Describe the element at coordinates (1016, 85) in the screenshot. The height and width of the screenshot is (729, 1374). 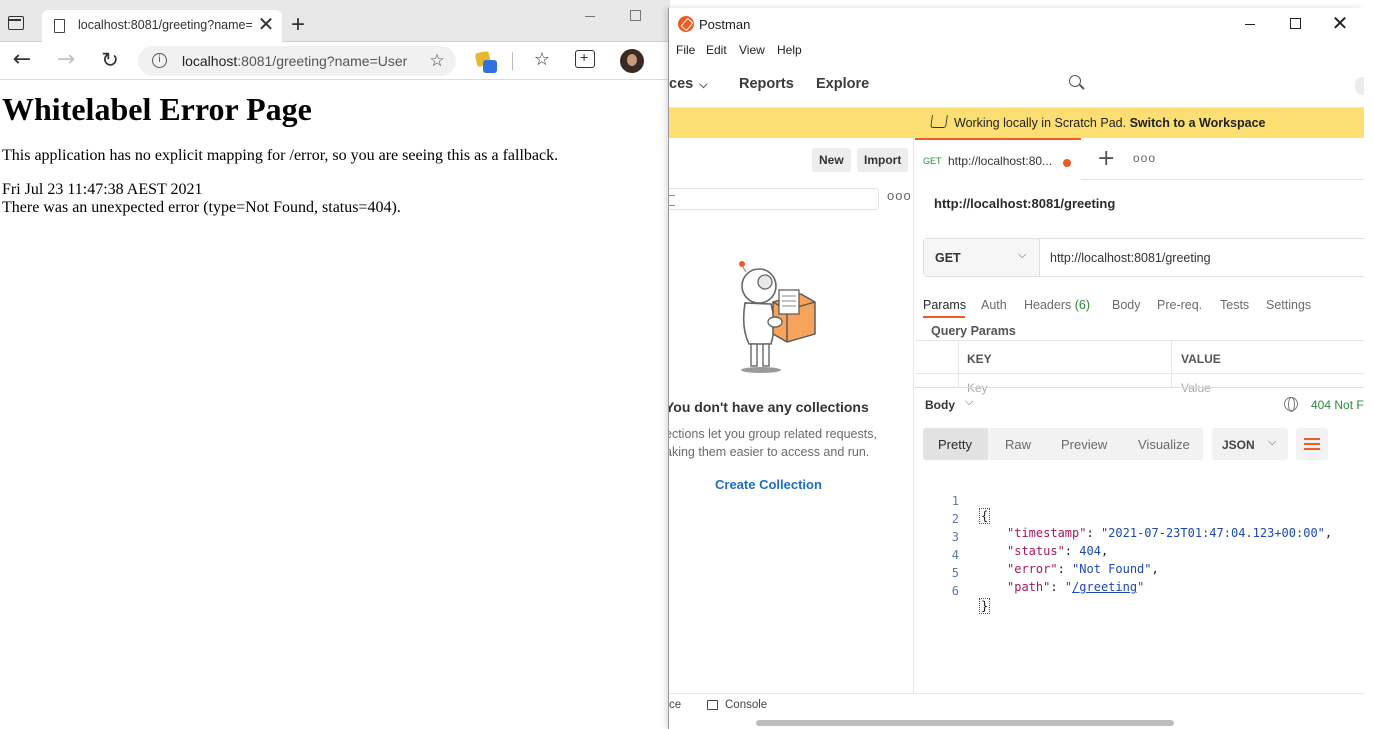
I see `postman-header: ces ⌵ Reports Explore` at that location.